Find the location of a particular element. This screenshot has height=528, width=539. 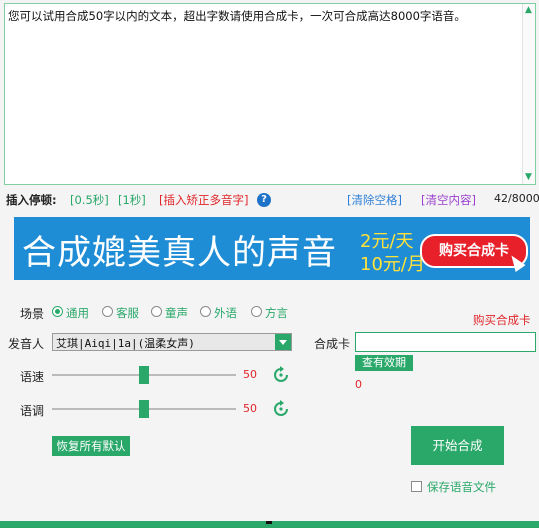

scene-radio-dialect is located at coordinates (256, 311).